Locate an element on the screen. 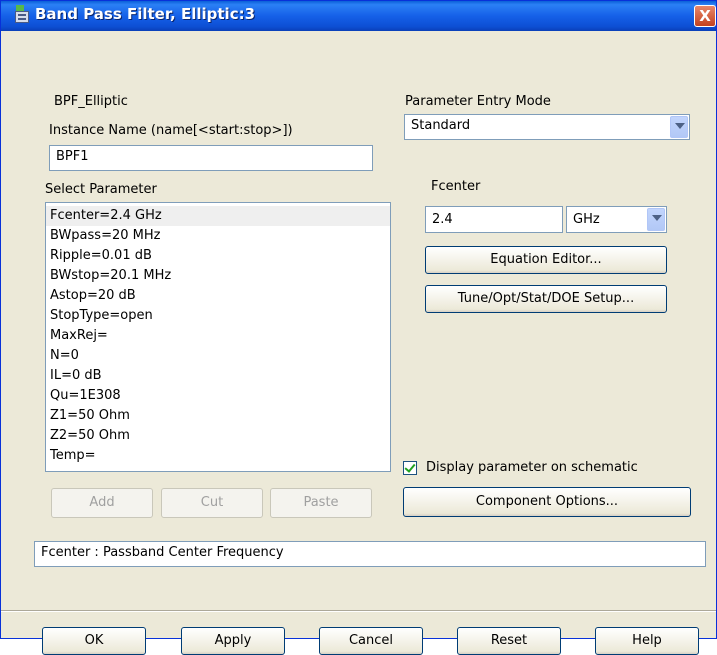  component-name: BPF_Elliptic is located at coordinates (91, 101).